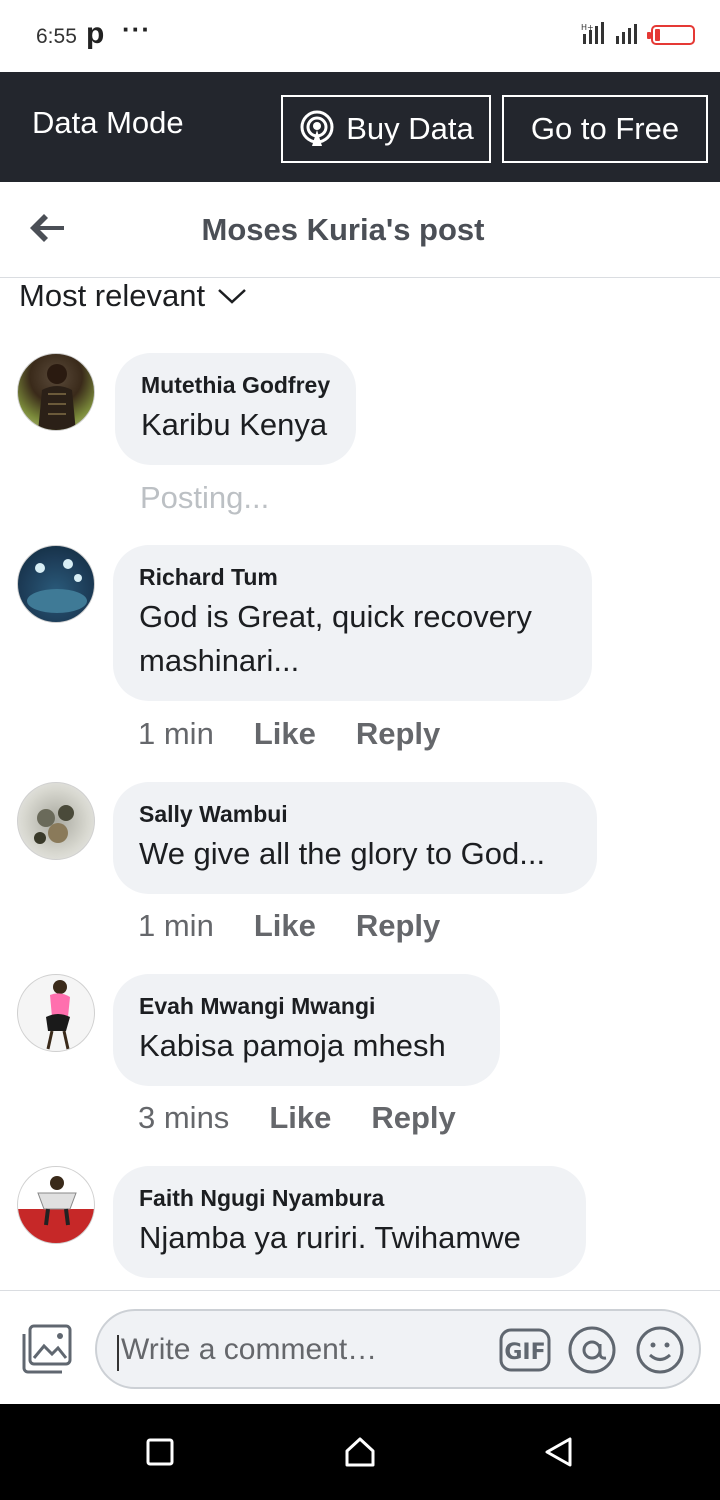  I want to click on comment-text: Njamba ya ruriri. Twihamwe, so click(330, 1237).